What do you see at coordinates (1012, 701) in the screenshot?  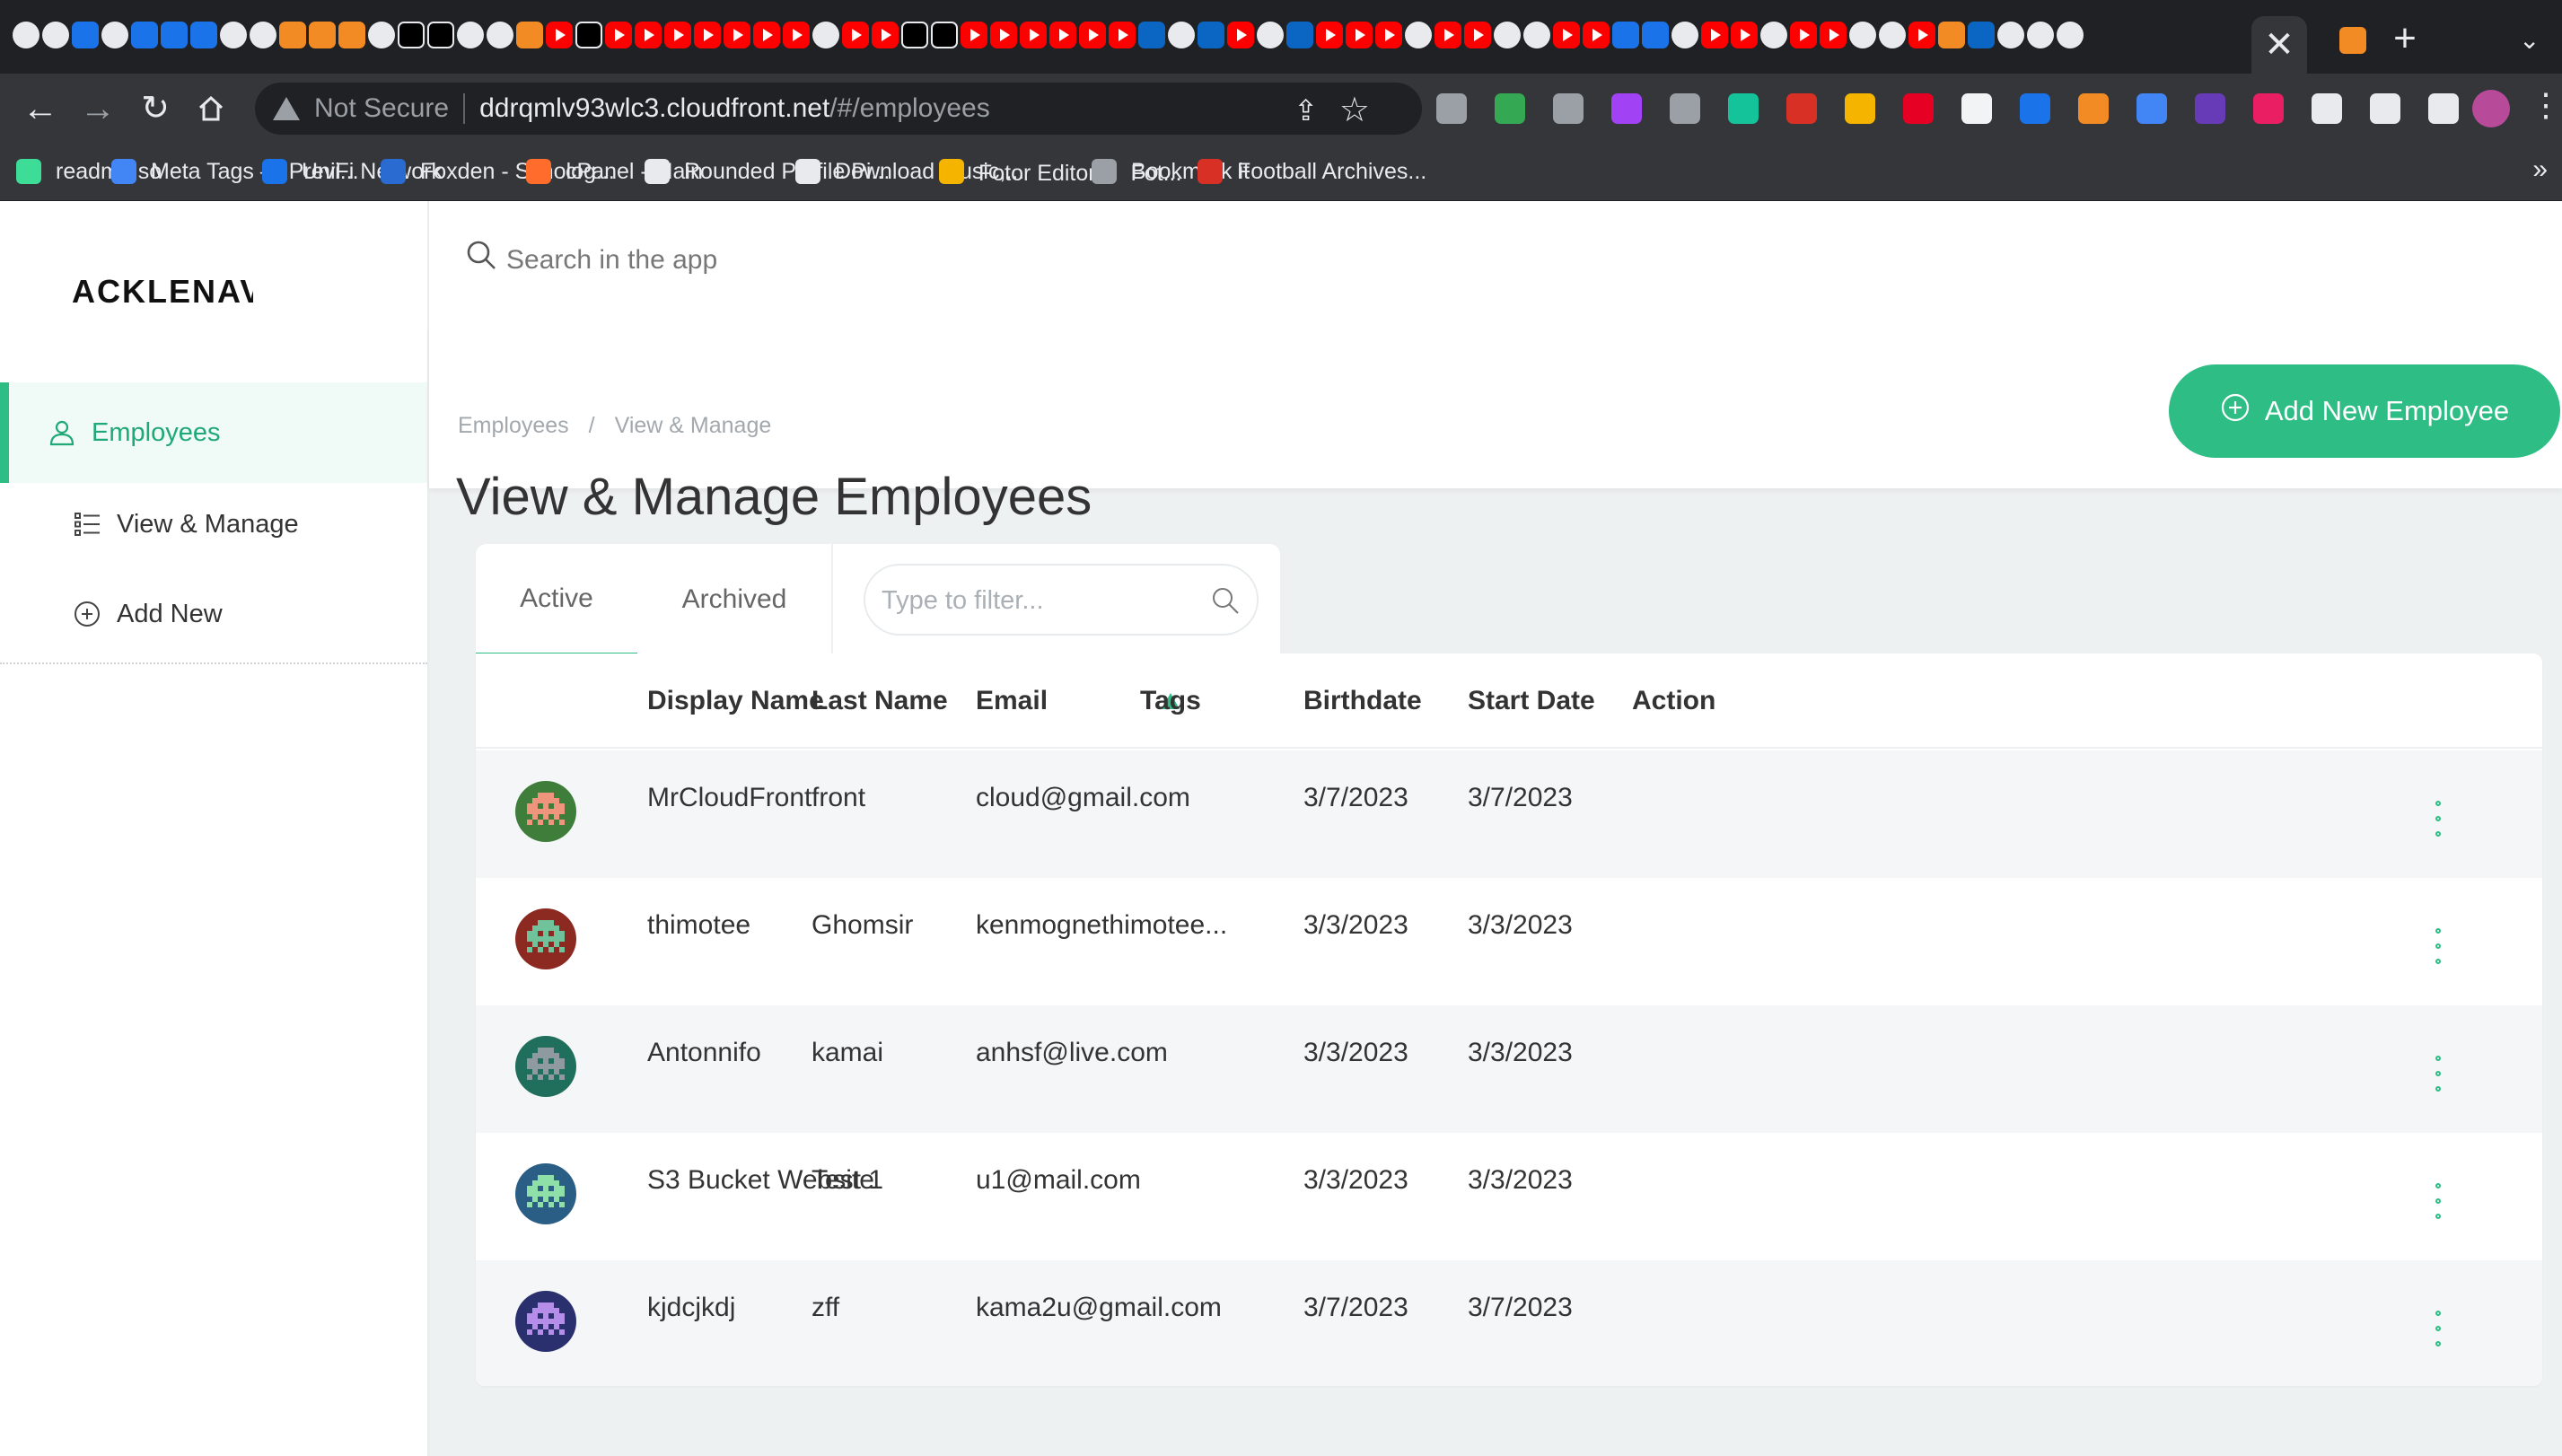 I see `column-header-email: Email` at bounding box center [1012, 701].